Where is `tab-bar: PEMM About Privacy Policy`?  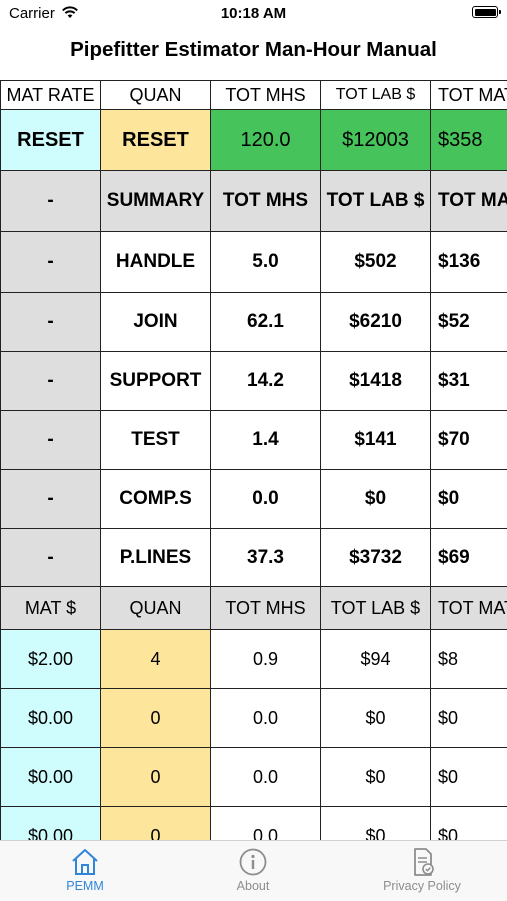 tab-bar: PEMM About Privacy Policy is located at coordinates (253, 870).